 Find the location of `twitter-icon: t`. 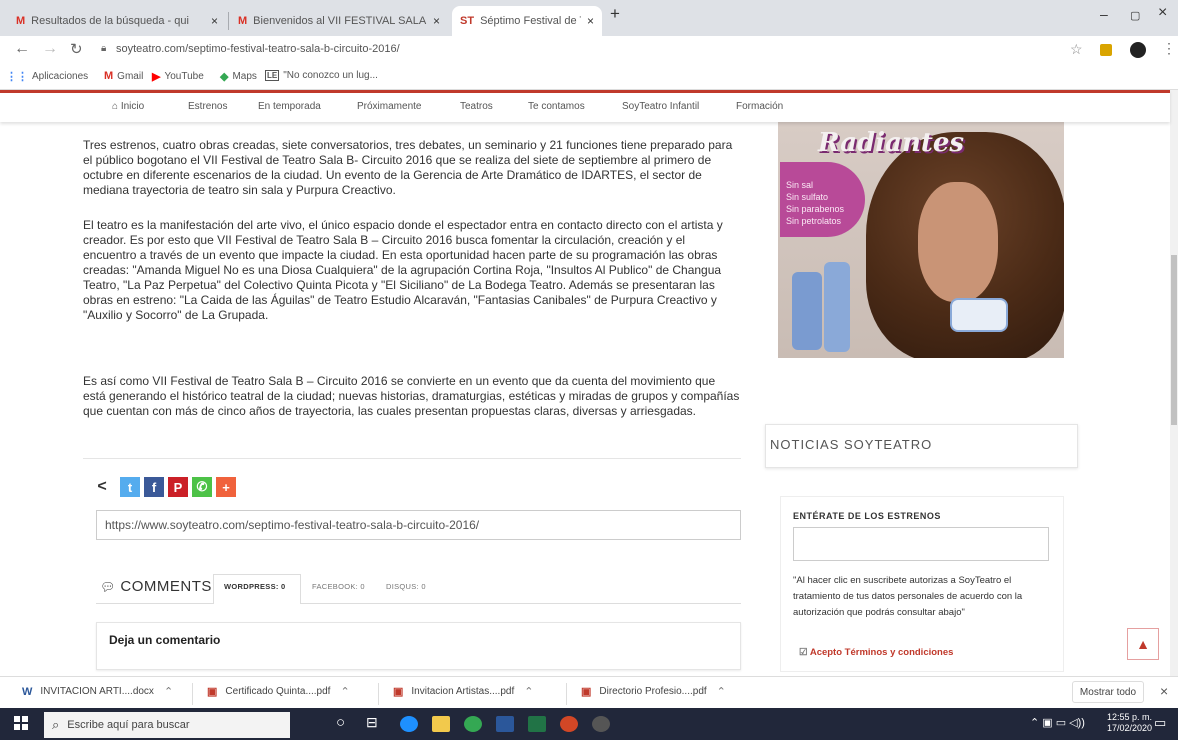

twitter-icon: t is located at coordinates (130, 487).